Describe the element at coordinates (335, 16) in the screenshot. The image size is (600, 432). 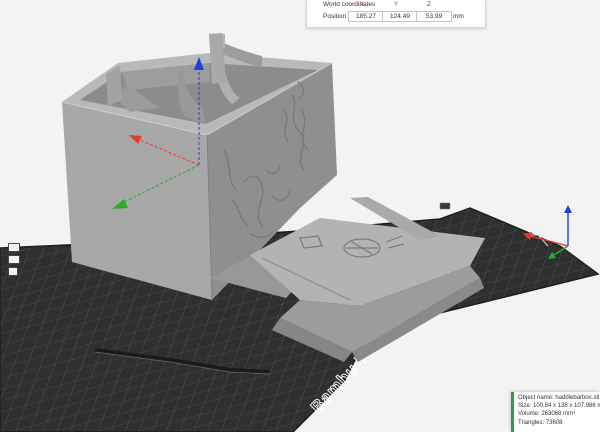
I see `position-label: Position` at that location.